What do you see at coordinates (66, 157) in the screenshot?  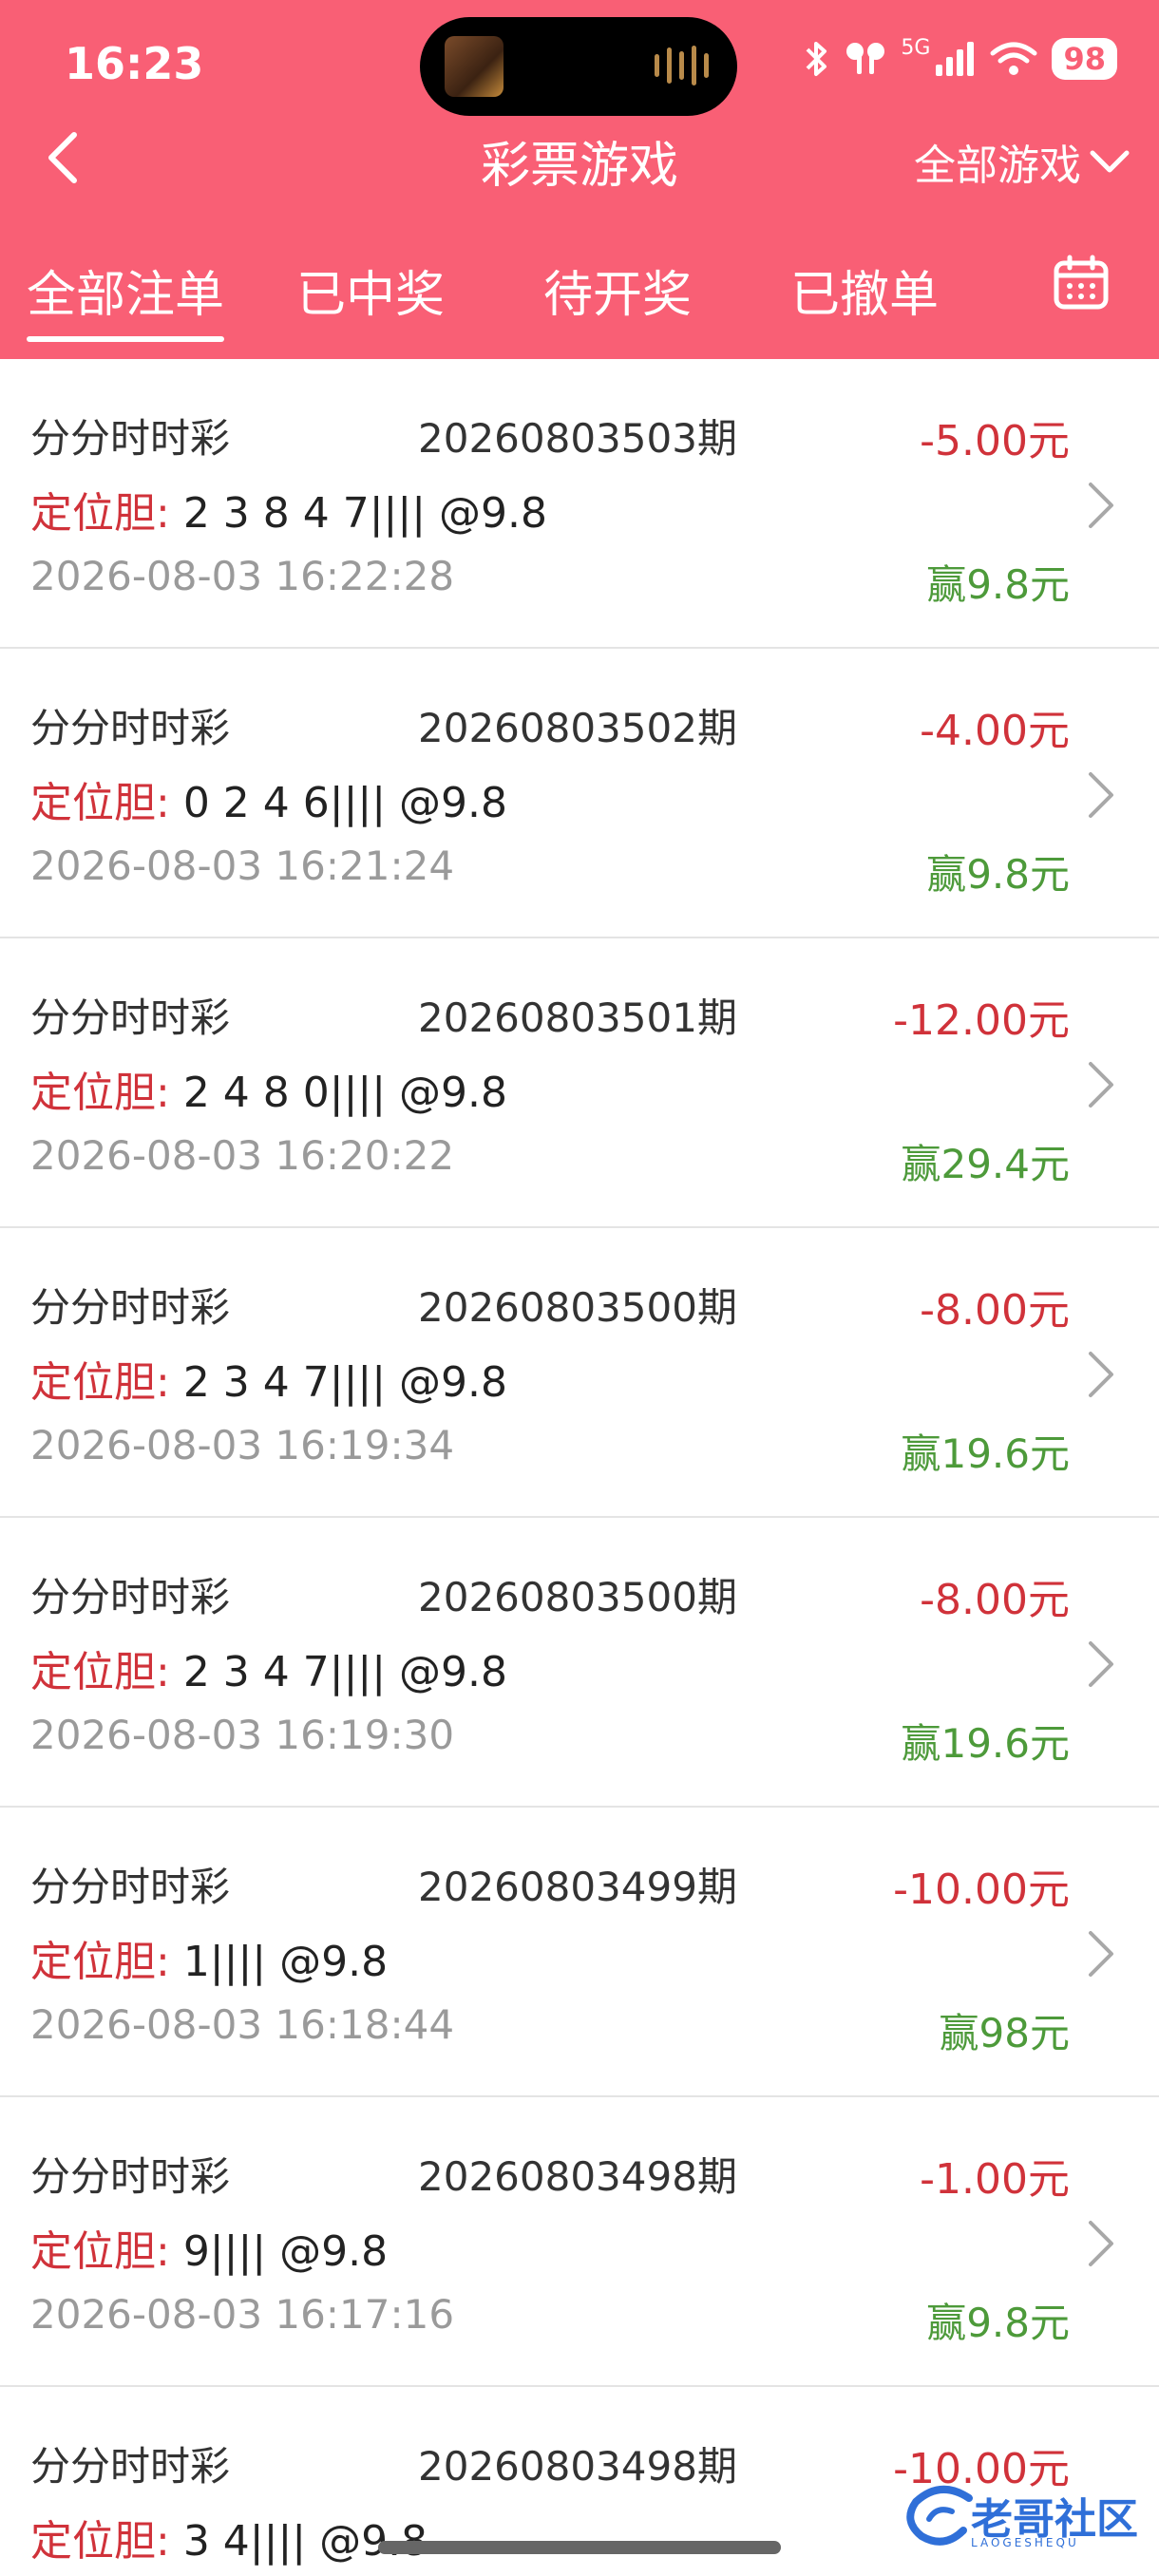 I see `back-arrow-icon` at bounding box center [66, 157].